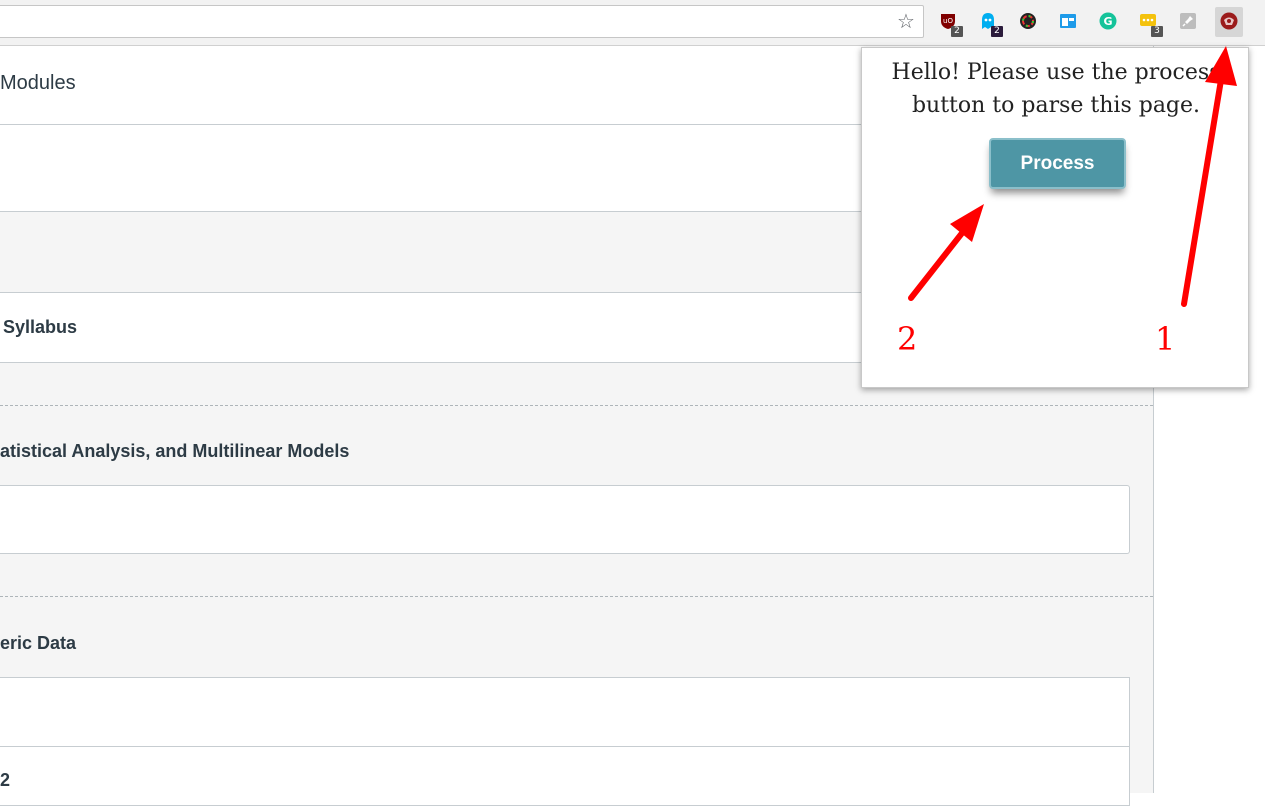  Describe the element at coordinates (38, 643) in the screenshot. I see `module-title: eric Data` at that location.